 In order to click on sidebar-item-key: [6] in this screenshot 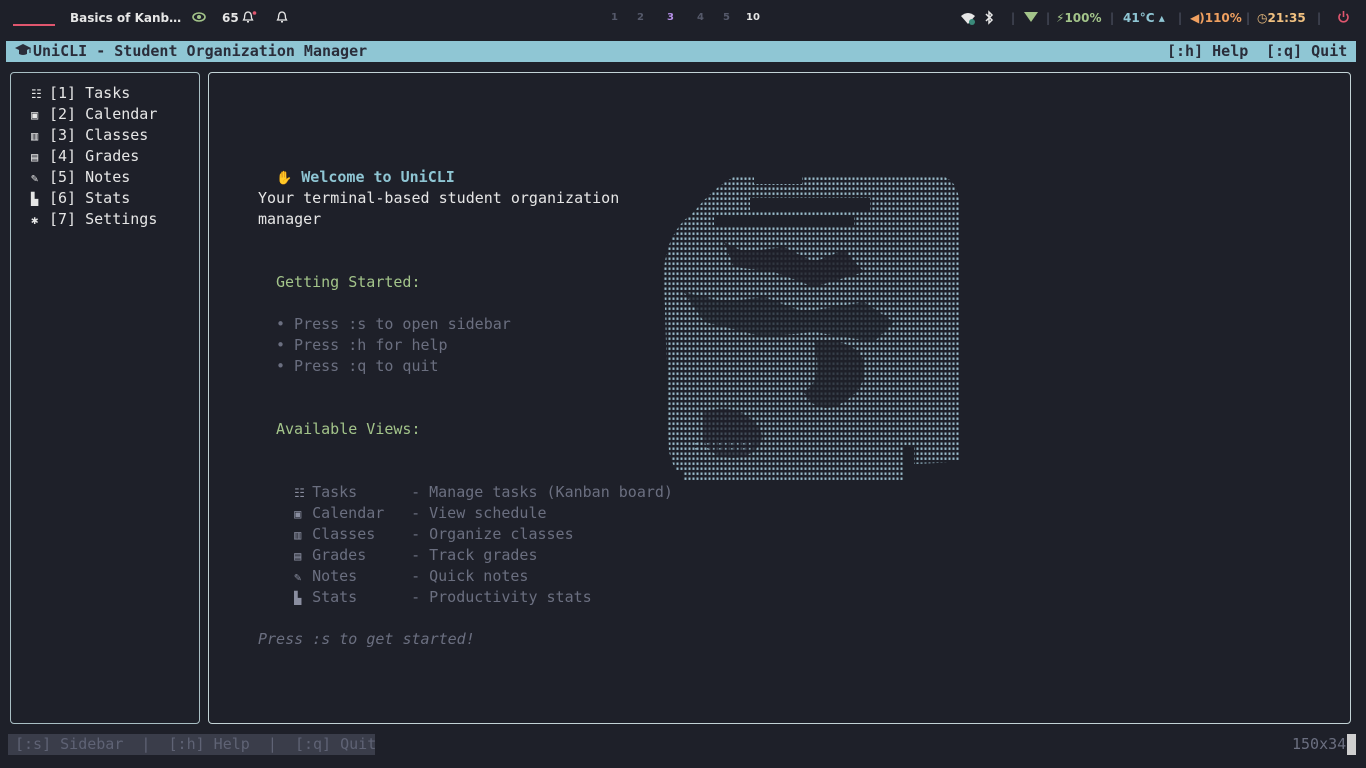, I will do `click(63, 198)`.